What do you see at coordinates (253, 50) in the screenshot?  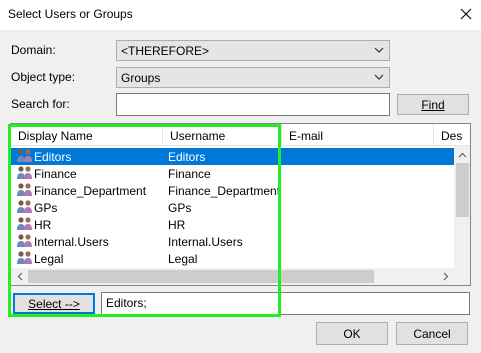 I see `domain-dropdown: <THEREFORE>` at bounding box center [253, 50].